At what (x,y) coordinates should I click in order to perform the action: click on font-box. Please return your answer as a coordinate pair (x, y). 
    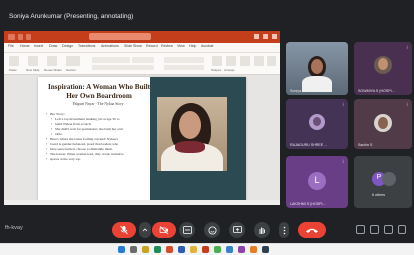
    Looking at the image, I should click on (111, 60).